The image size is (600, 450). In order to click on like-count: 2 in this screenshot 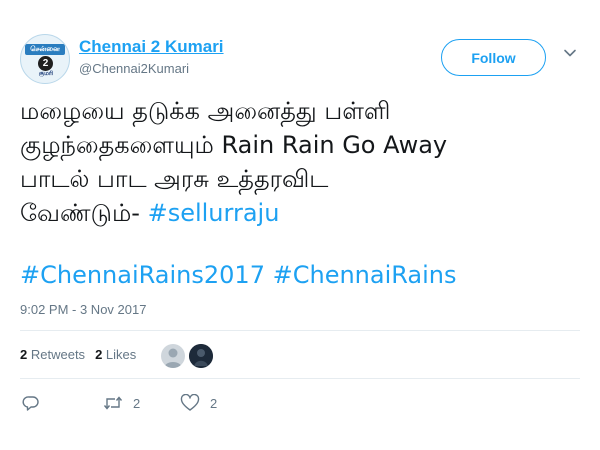, I will do `click(214, 403)`.